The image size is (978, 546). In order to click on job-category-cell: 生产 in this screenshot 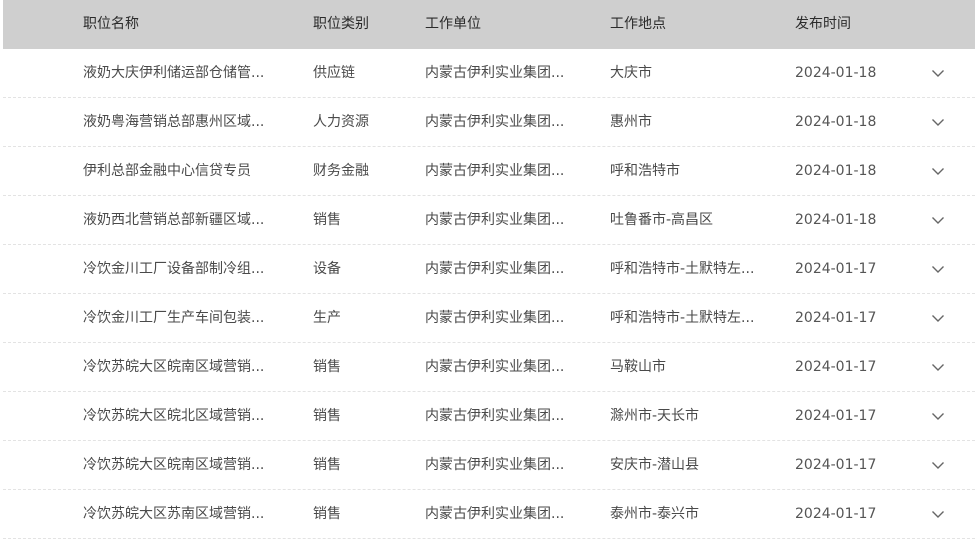, I will do `click(327, 318)`.